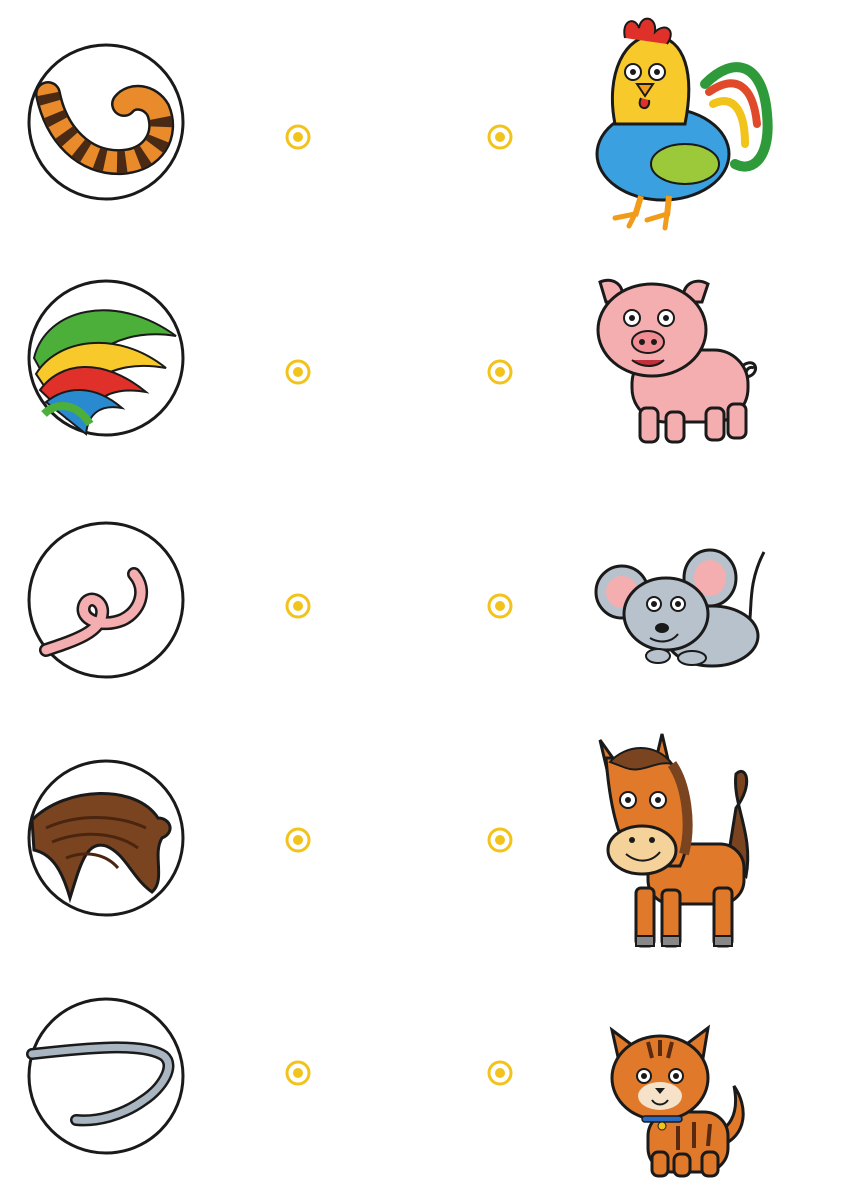  Describe the element at coordinates (686, 845) in the screenshot. I see `horse-icon` at that location.